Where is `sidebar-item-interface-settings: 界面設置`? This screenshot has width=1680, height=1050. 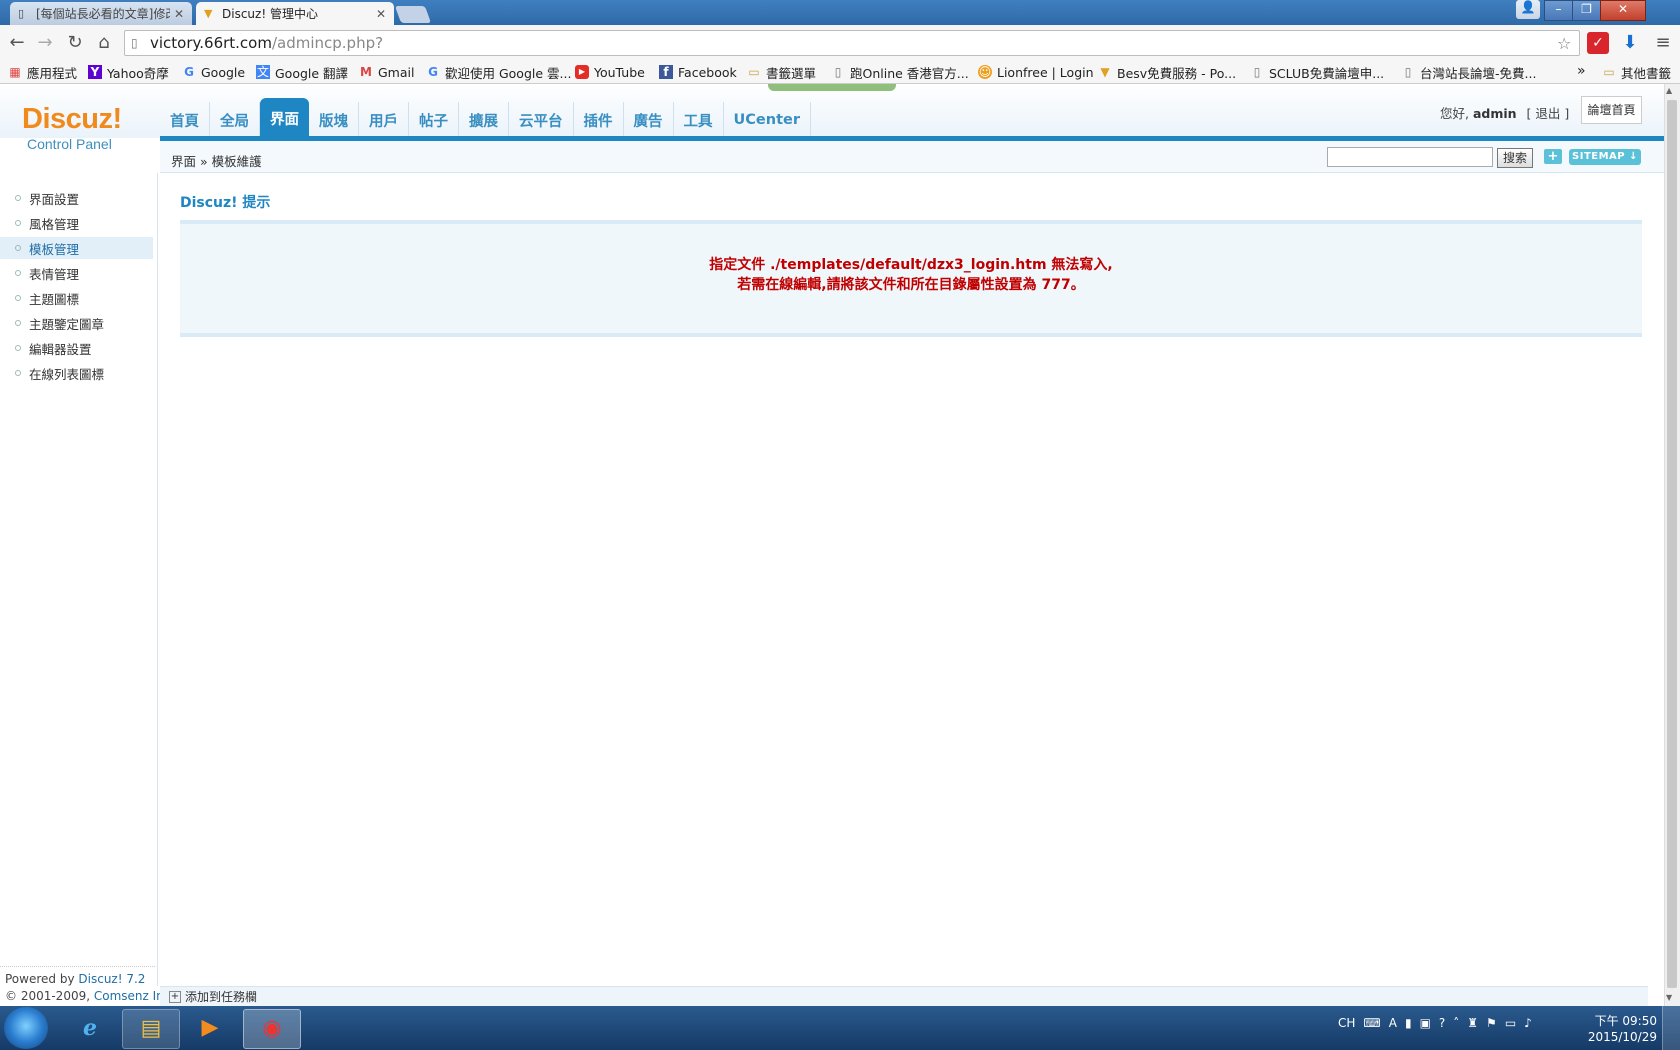
sidebar-item-interface-settings: 界面設置 is located at coordinates (76, 198).